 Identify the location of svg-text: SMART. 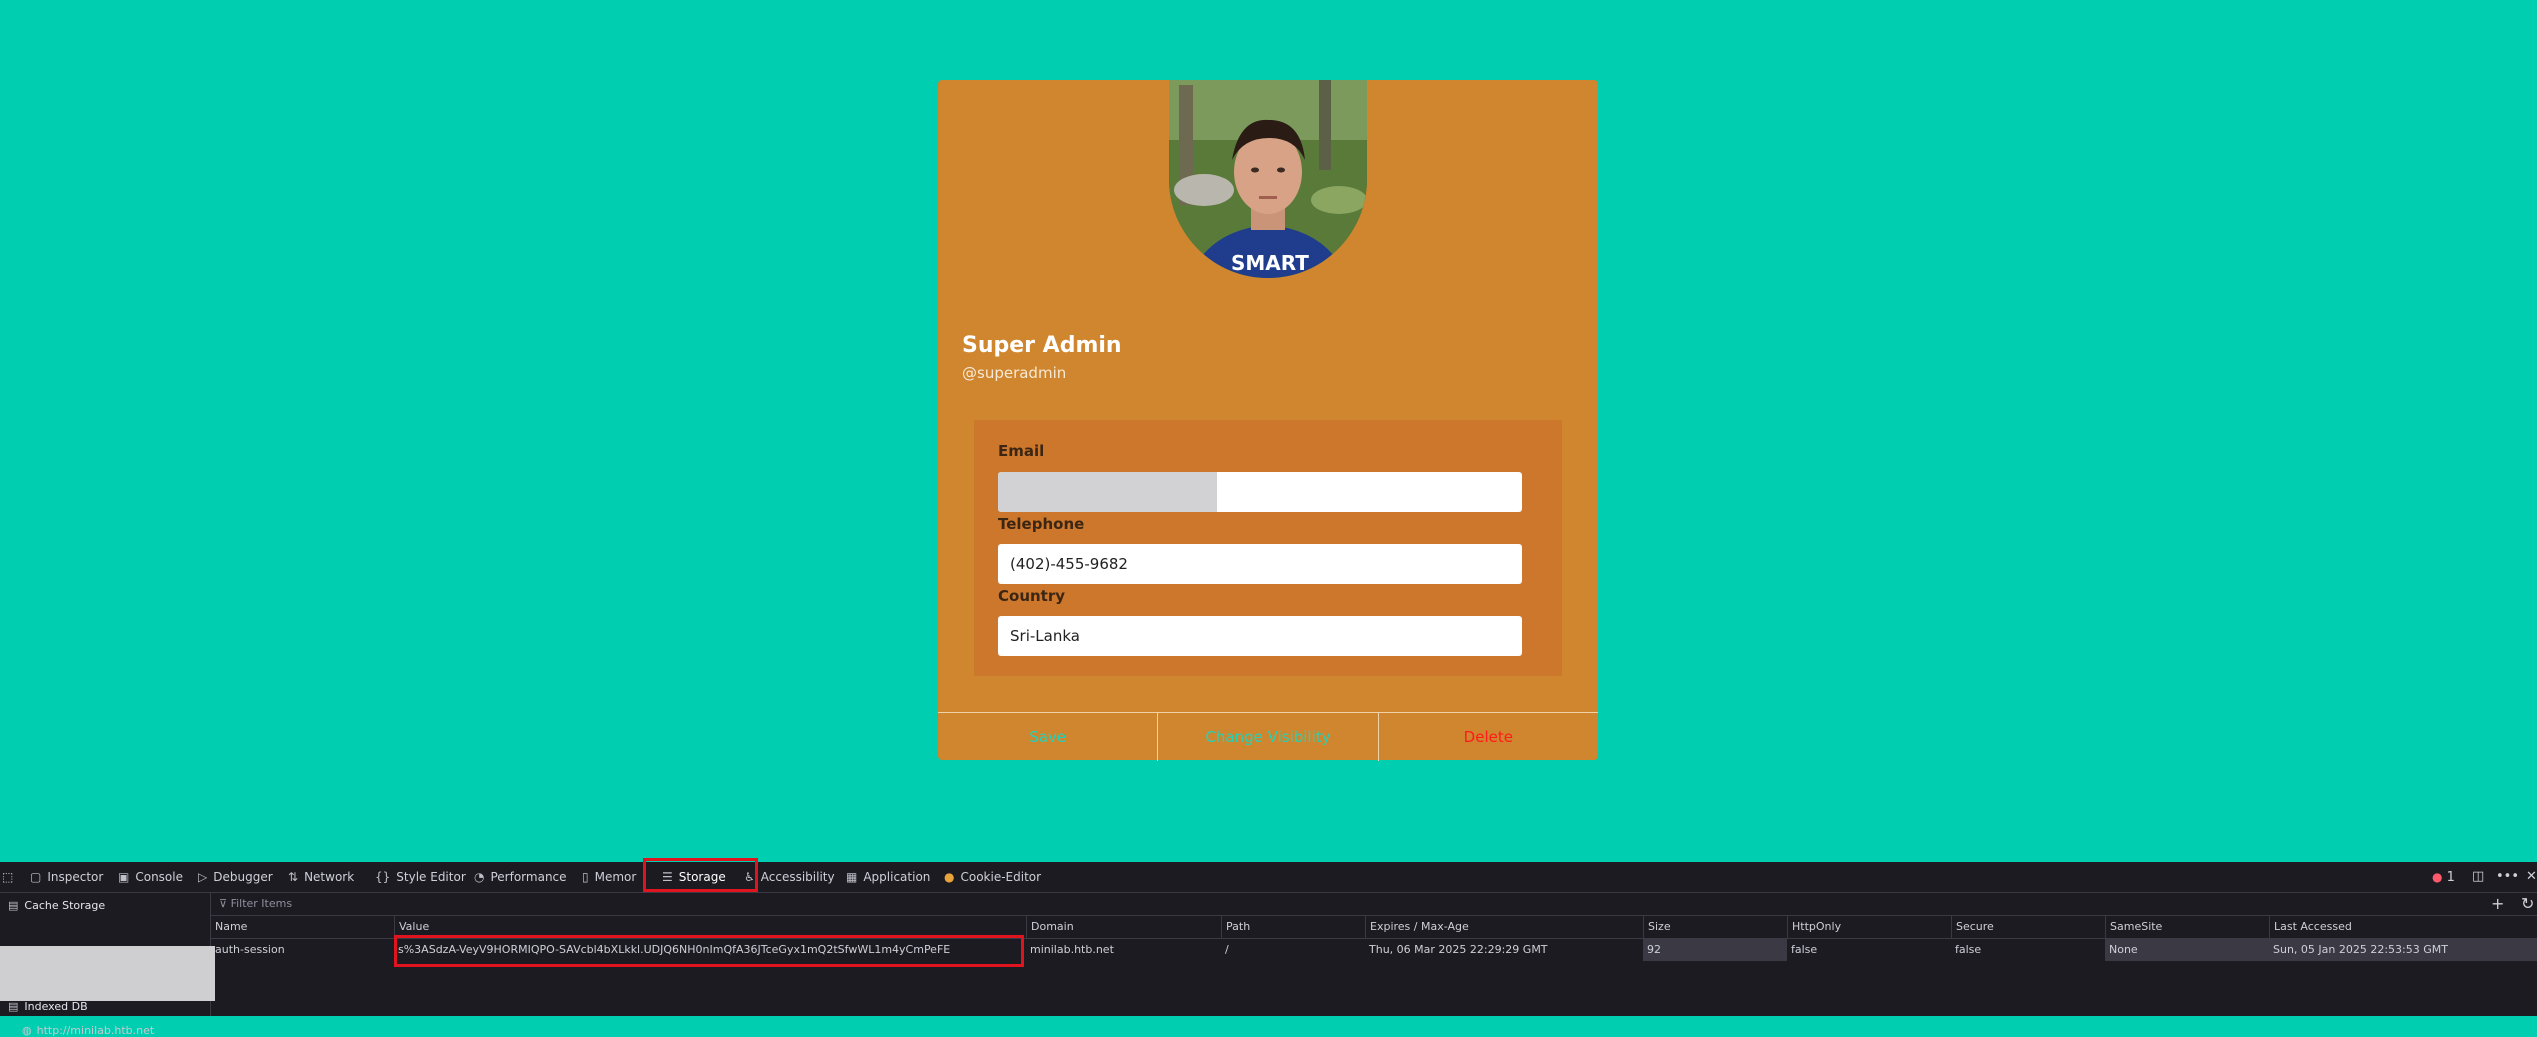
(1270, 263).